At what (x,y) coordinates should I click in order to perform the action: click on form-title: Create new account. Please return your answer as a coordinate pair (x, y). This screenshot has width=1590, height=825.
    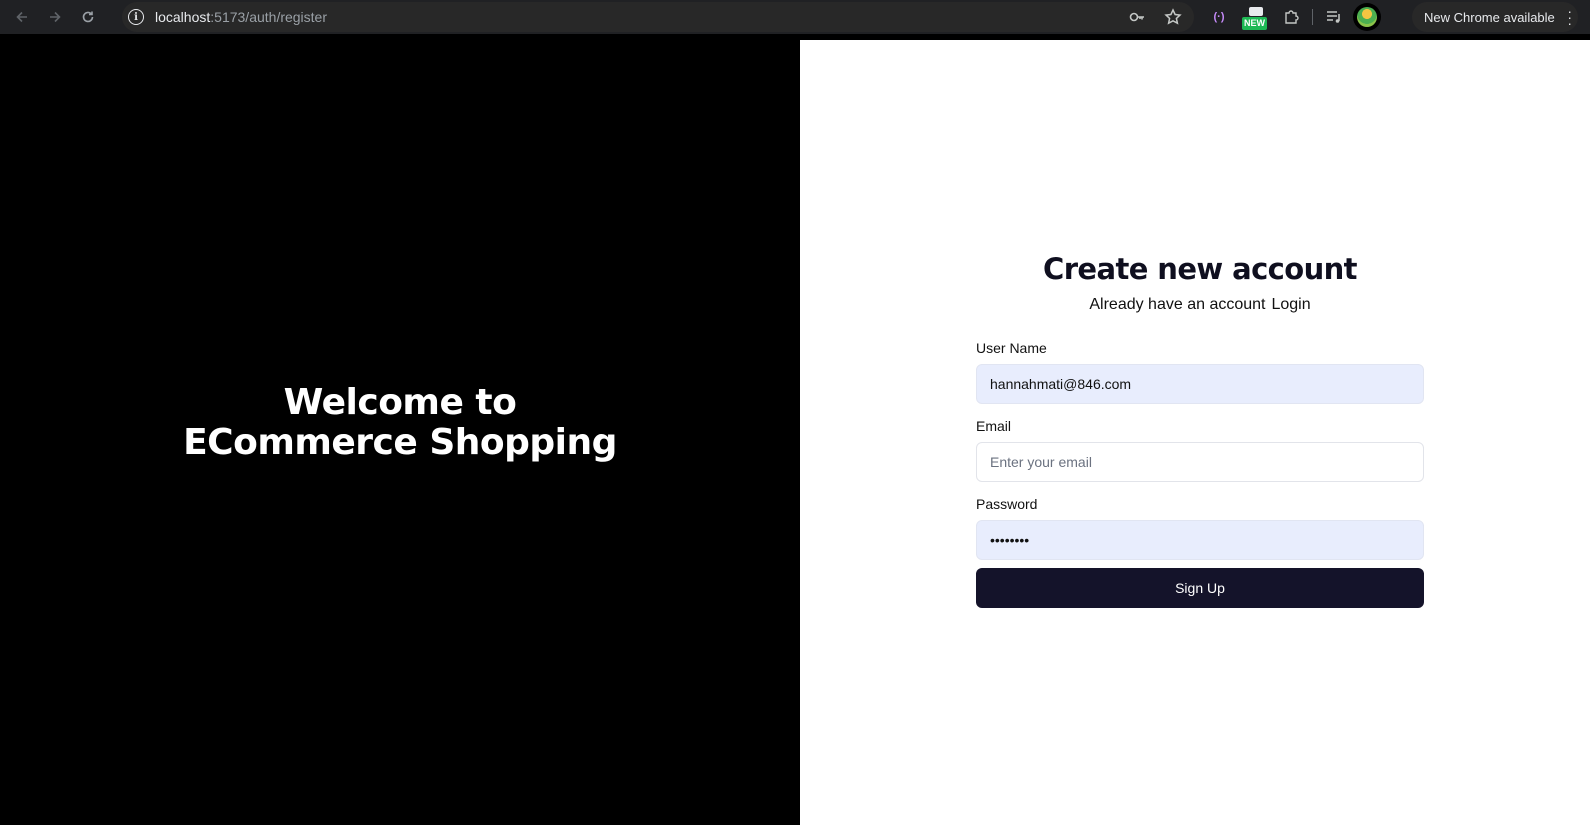
    Looking at the image, I should click on (1200, 269).